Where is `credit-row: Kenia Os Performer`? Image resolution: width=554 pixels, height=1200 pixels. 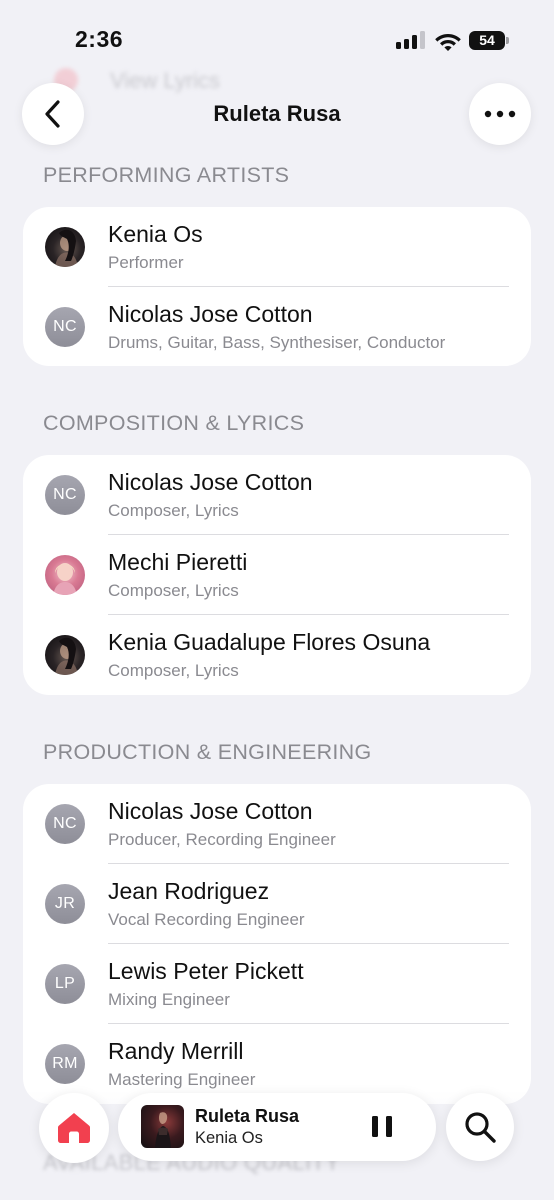 credit-row: Kenia Os Performer is located at coordinates (277, 247).